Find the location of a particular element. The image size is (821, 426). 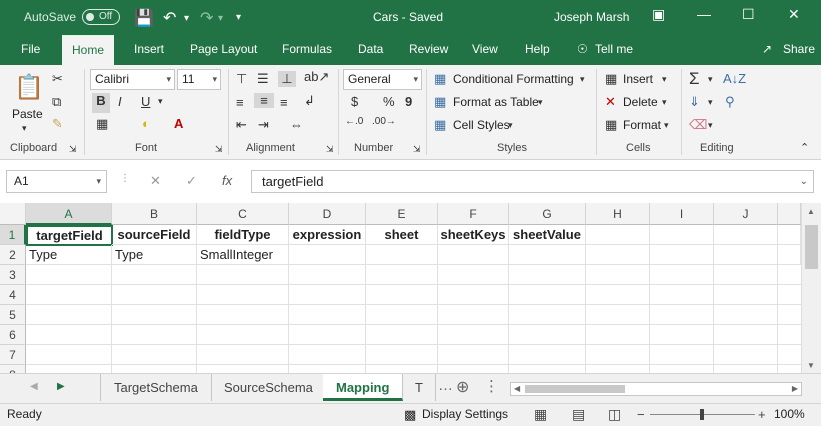

cell-g1: sheetValue is located at coordinates (547, 235).